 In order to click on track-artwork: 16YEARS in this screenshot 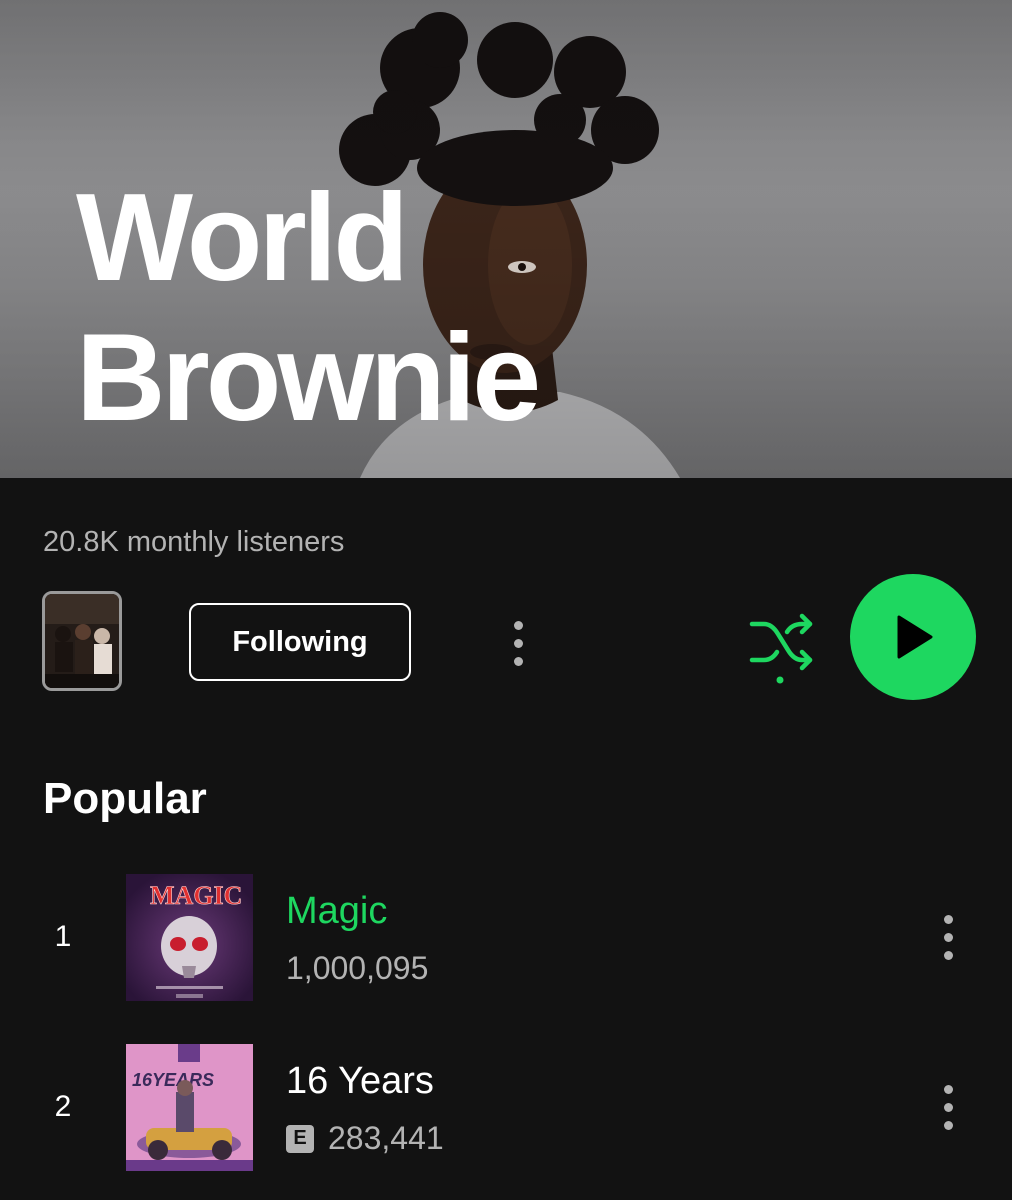, I will do `click(189, 1107)`.